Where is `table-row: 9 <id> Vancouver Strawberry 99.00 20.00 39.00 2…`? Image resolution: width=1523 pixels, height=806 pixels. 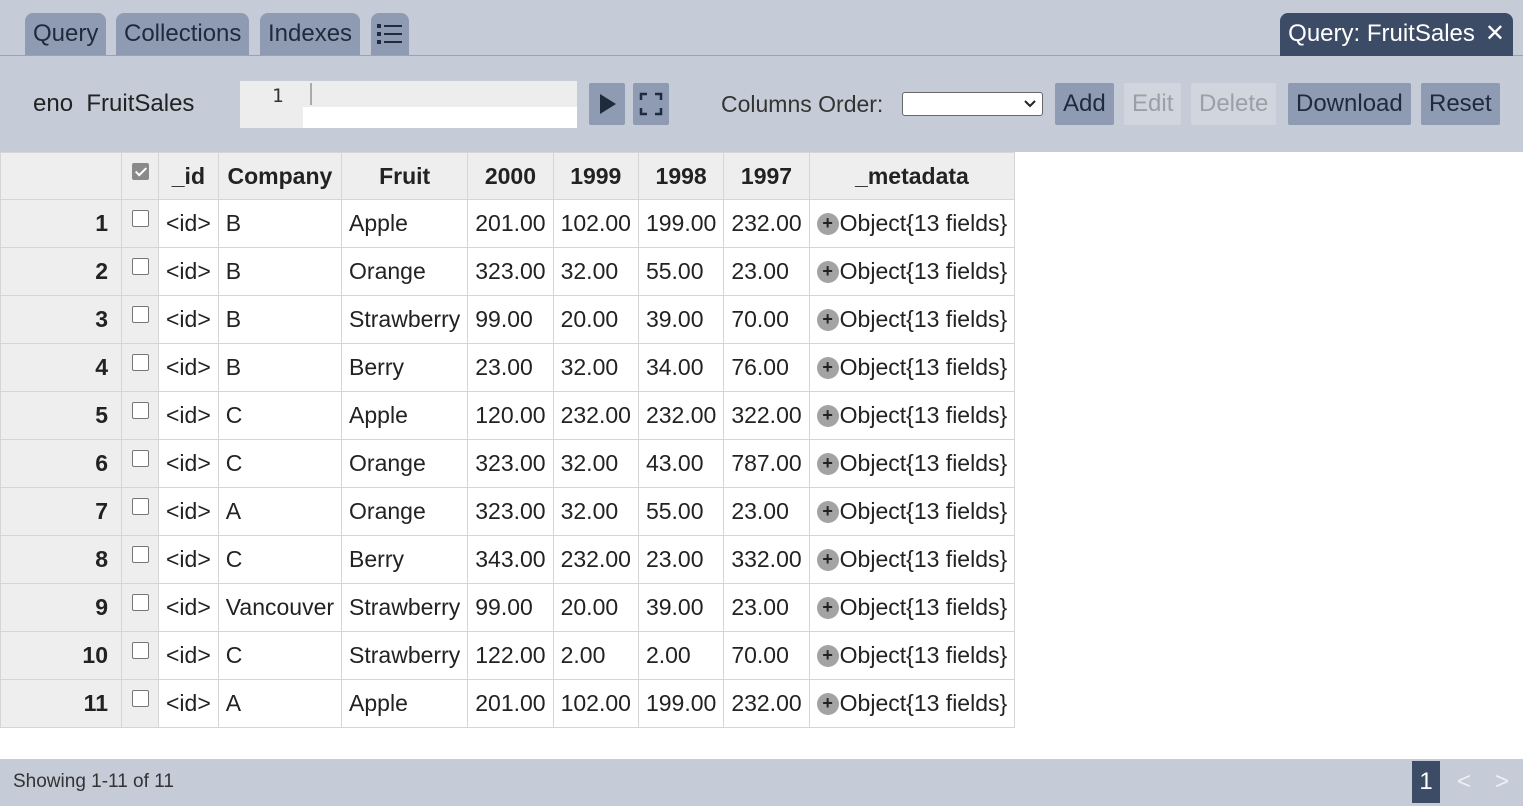 table-row: 9 <id> Vancouver Strawberry 99.00 20.00 39.00 2… is located at coordinates (508, 607).